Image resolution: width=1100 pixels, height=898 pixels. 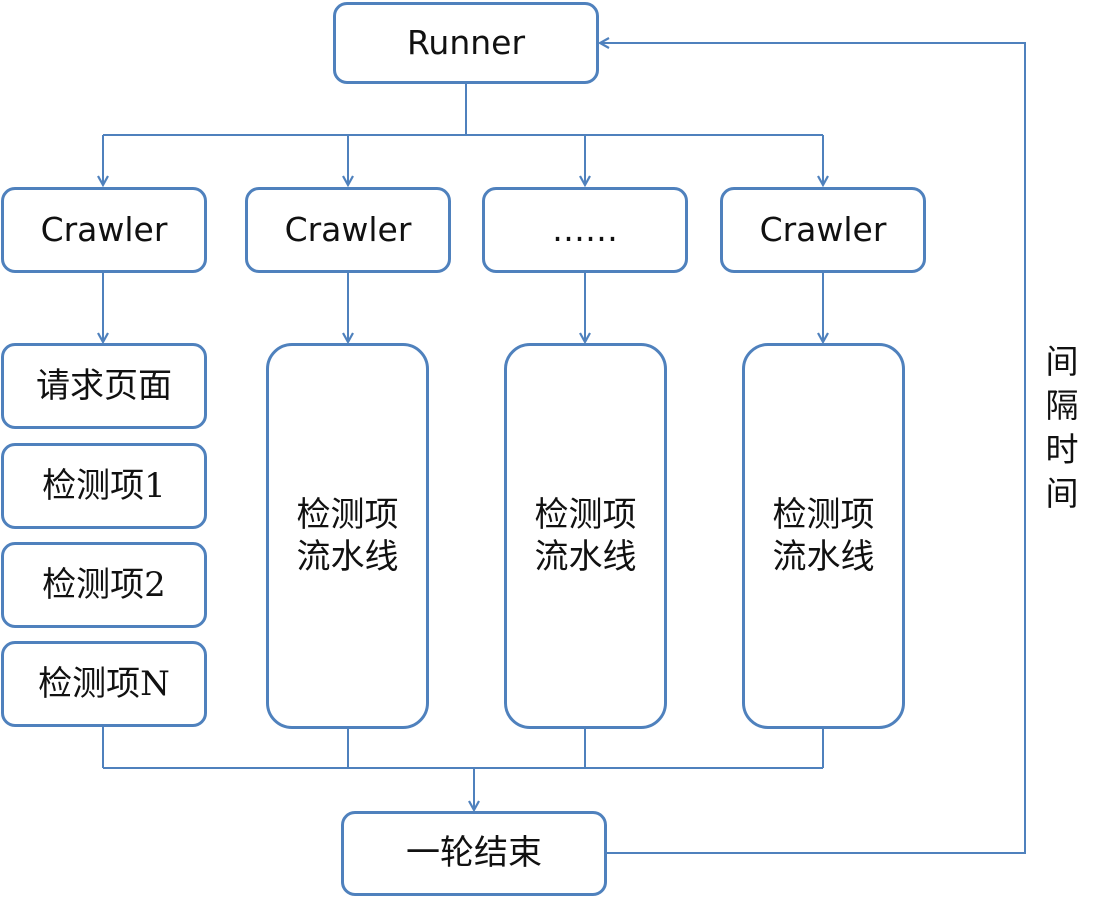 I want to click on pipeline-box-3: 检测项 流水线, so click(x=823, y=536).